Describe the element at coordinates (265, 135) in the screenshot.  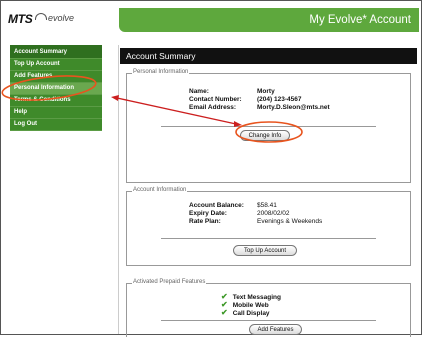
I see `change-info-button: Change Info` at that location.